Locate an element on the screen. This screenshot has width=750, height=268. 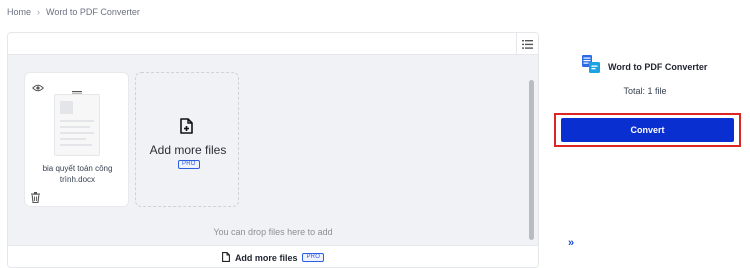
drop-hint: You can drop files here to add is located at coordinates (273, 232).